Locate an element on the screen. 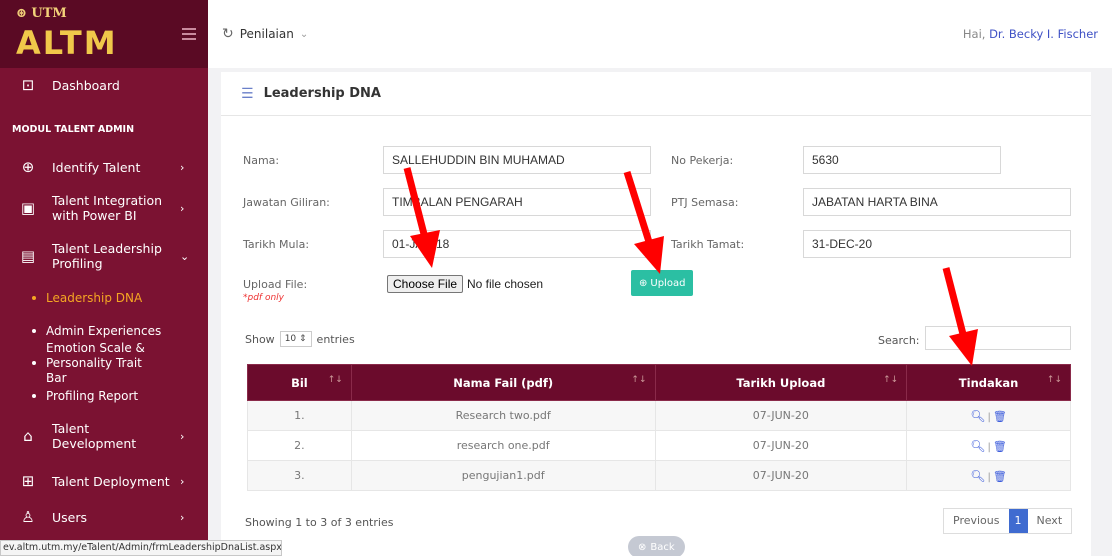 The image size is (1112, 556). entries-label: entries is located at coordinates (335, 339).